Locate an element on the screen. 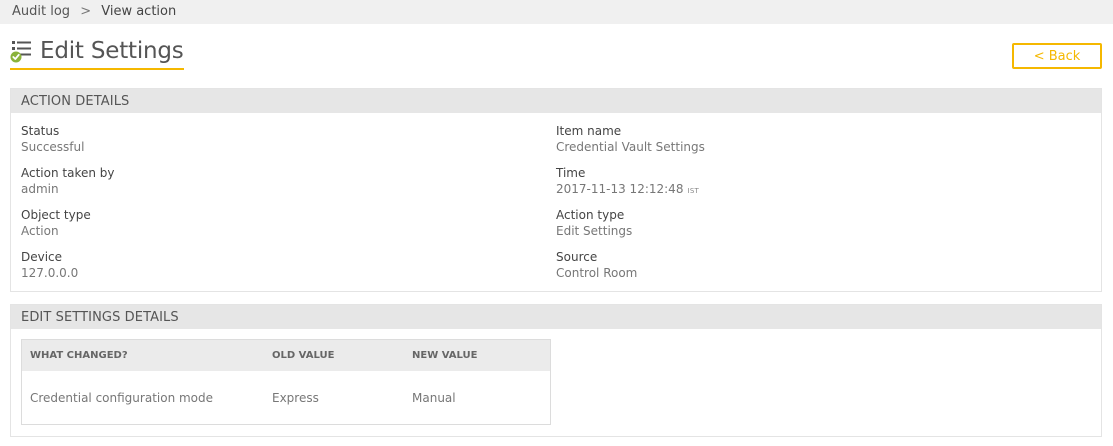 Image resolution: width=1113 pixels, height=446 pixels. taken-by-value: admin is located at coordinates (40, 189).